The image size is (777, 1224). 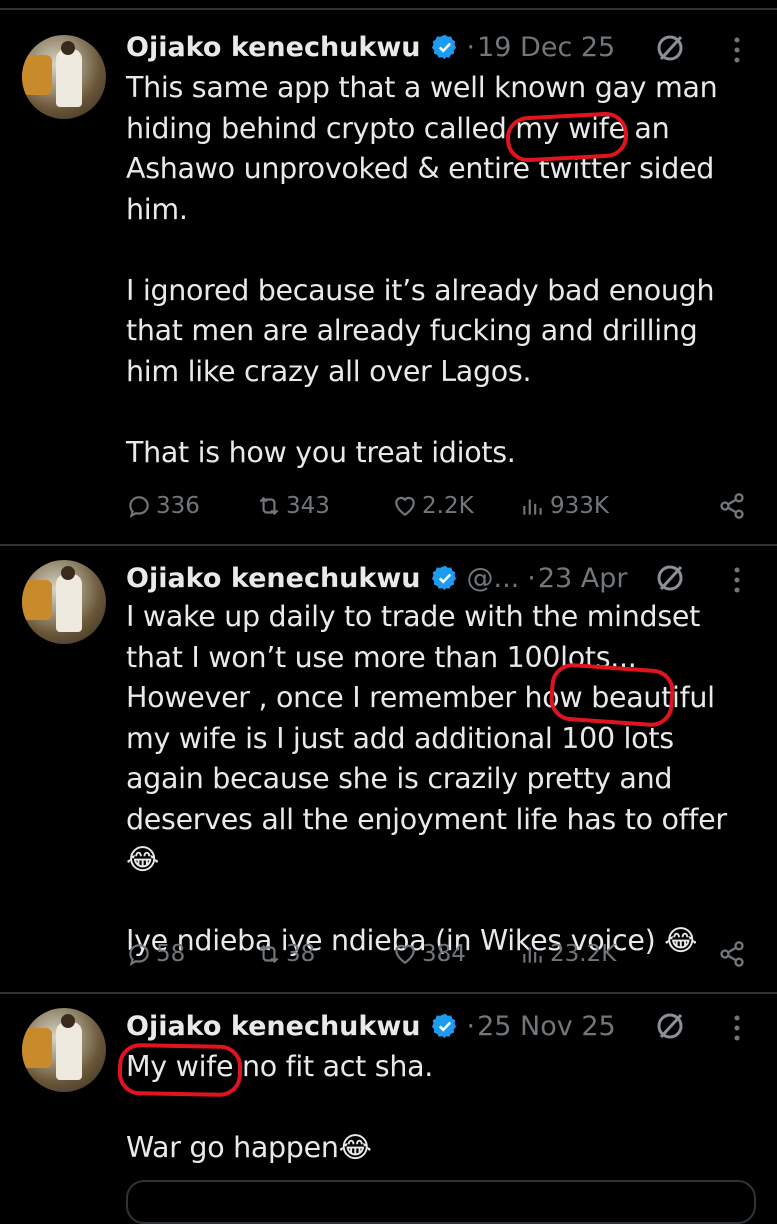 I want to click on views-button: 933K, so click(x=564, y=506).